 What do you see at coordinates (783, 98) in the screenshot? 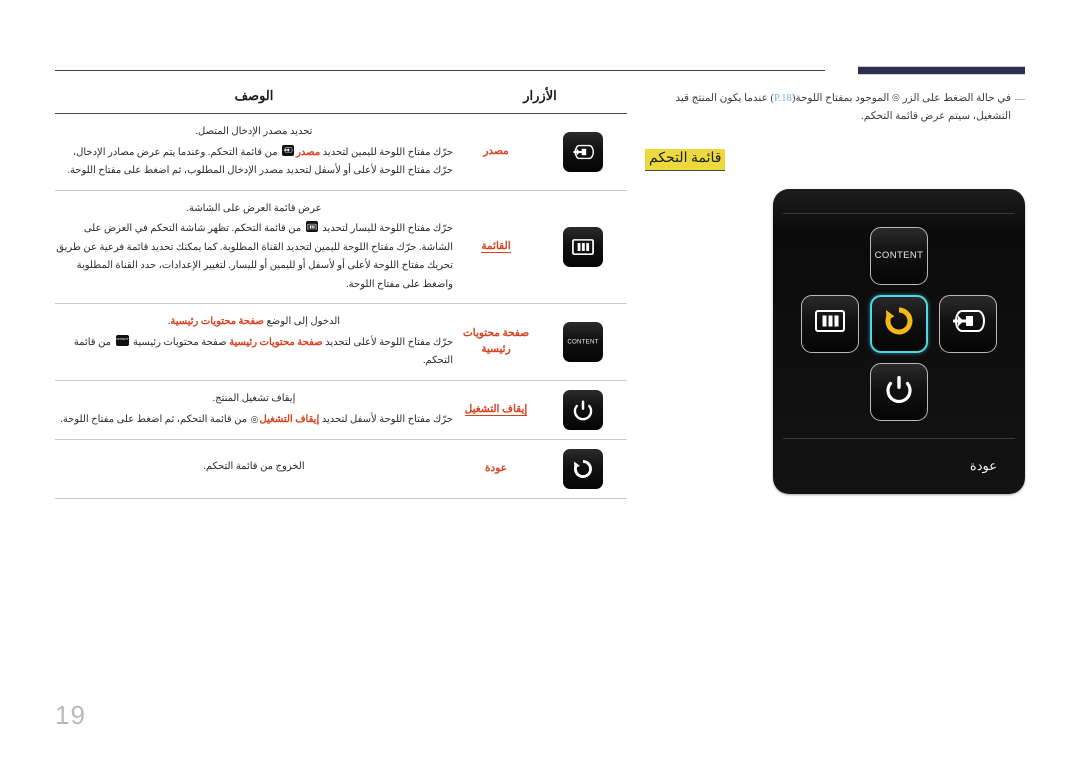
I see `page-reference-link: P.18` at bounding box center [783, 98].